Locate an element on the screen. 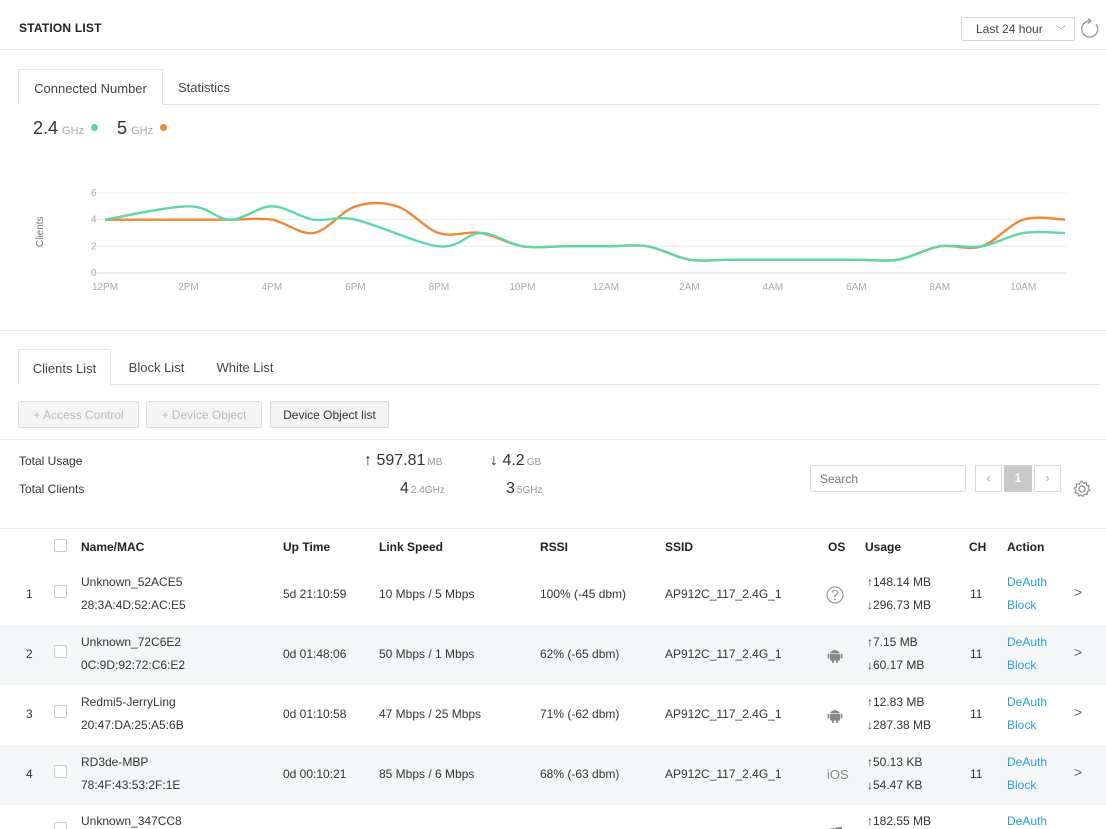 The height and width of the screenshot is (829, 1106). col-up-time: Up Time is located at coordinates (306, 547).